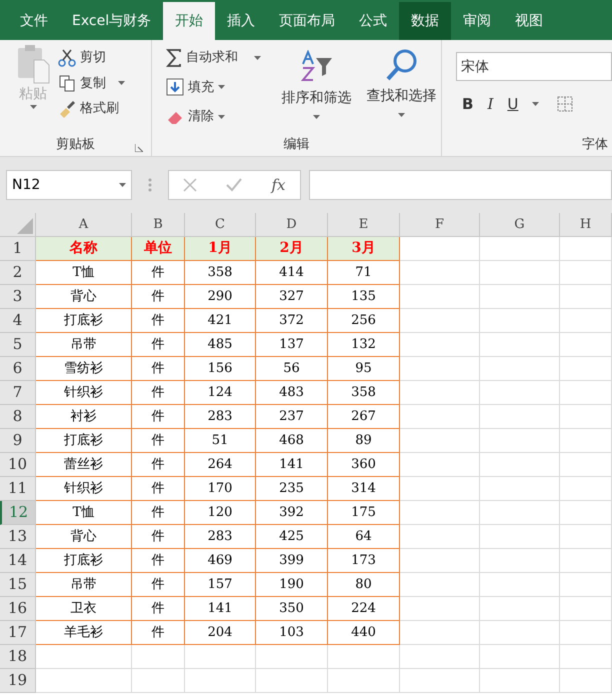 The image size is (612, 700). What do you see at coordinates (468, 104) in the screenshot?
I see `bold-button: B` at bounding box center [468, 104].